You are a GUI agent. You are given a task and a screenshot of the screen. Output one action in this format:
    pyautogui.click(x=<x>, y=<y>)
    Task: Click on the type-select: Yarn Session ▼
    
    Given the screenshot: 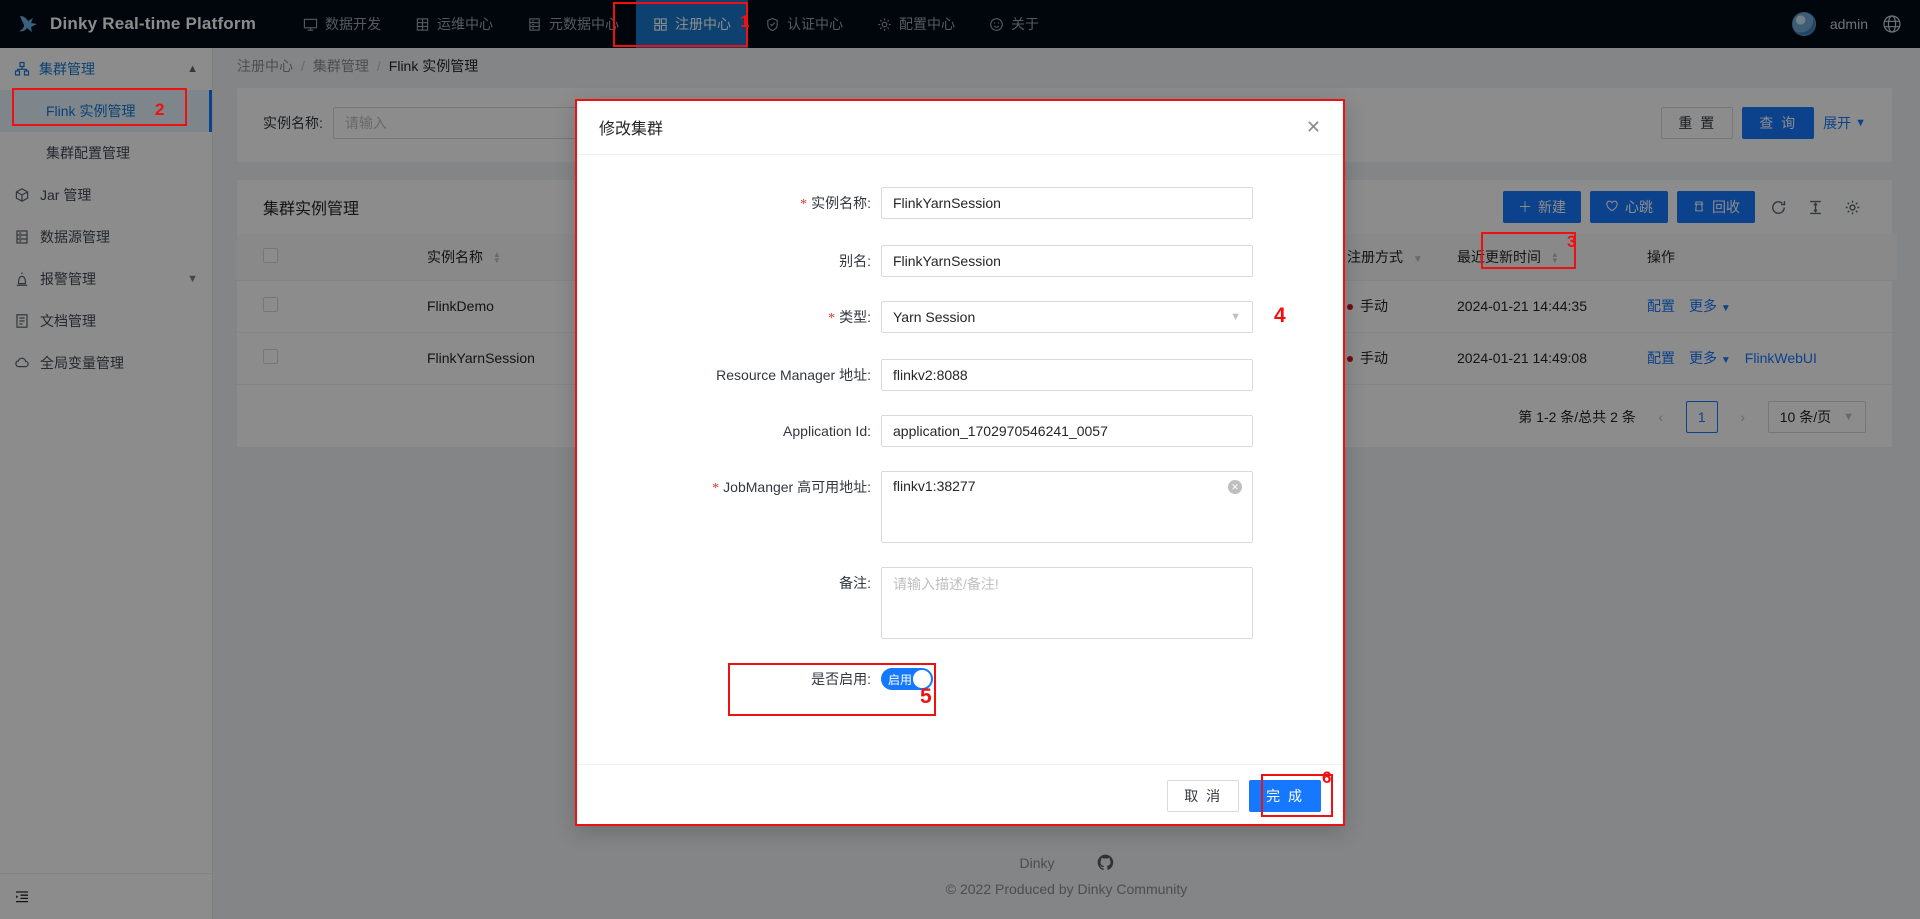 What is the action you would take?
    pyautogui.click(x=1067, y=317)
    